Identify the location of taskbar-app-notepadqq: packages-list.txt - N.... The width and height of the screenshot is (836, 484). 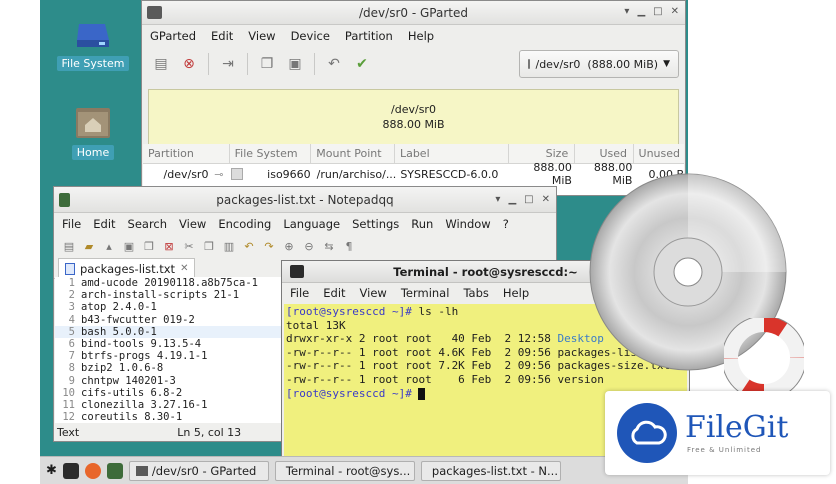
(490, 470).